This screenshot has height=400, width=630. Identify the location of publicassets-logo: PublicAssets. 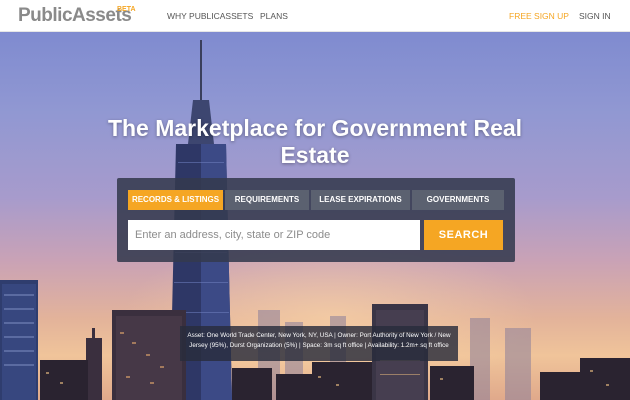
(75, 16).